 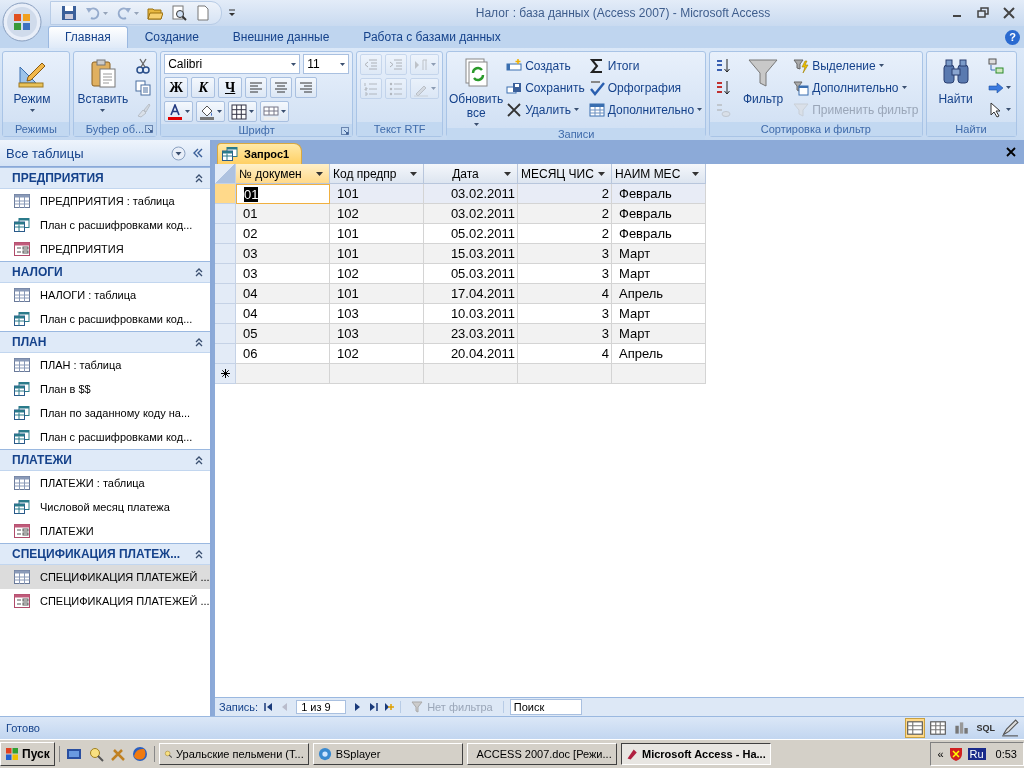 What do you see at coordinates (73, 754) in the screenshot?
I see `show-desktop-icon` at bounding box center [73, 754].